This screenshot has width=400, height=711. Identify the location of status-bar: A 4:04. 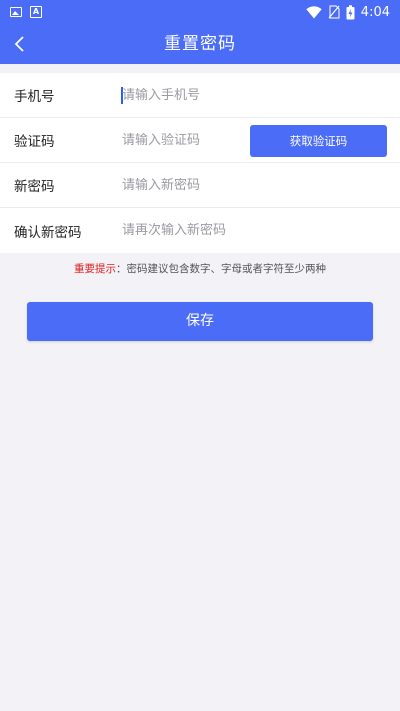
(200, 12).